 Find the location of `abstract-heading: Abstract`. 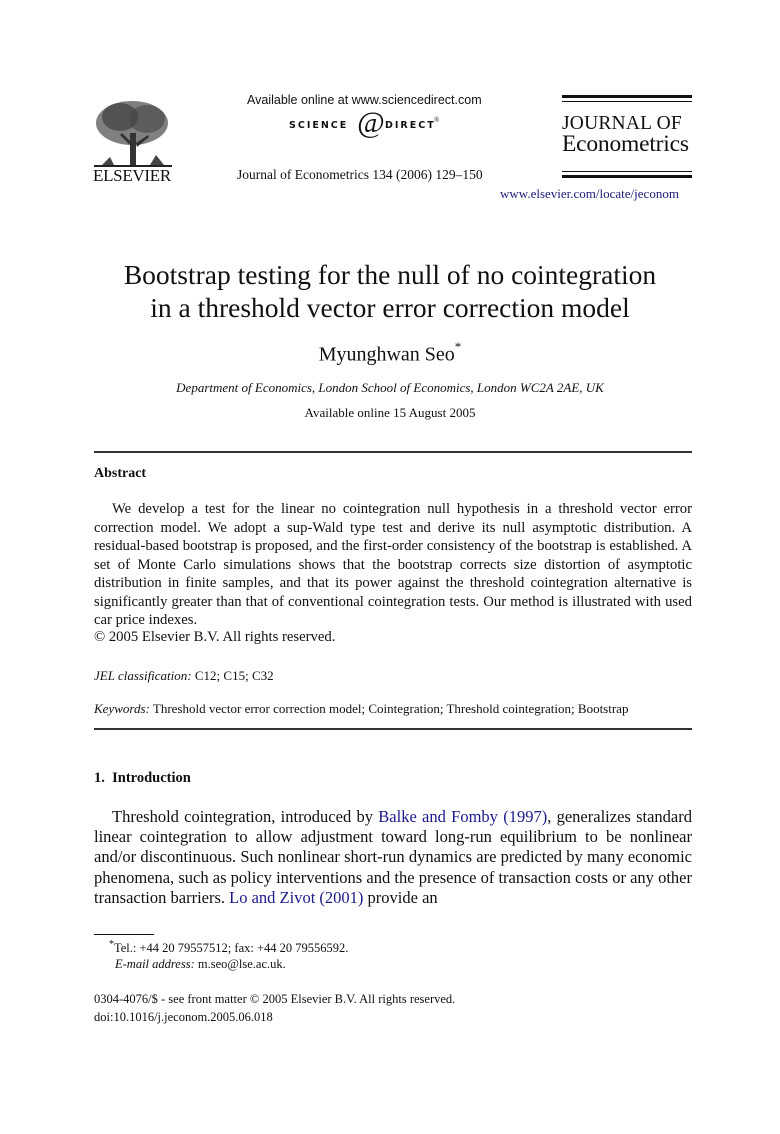

abstract-heading: Abstract is located at coordinates (120, 473).